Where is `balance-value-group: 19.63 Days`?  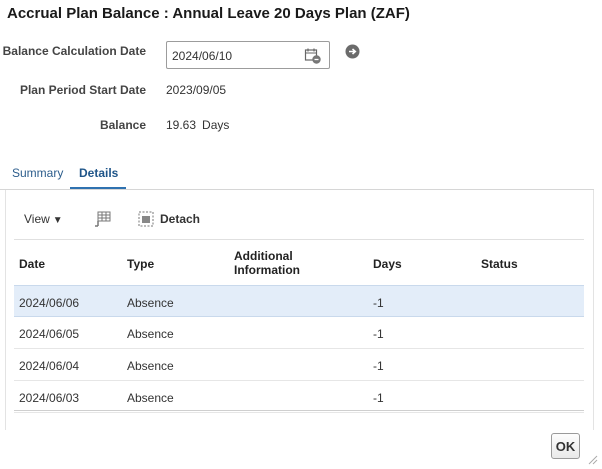
balance-value-group: 19.63 Days is located at coordinates (197, 125).